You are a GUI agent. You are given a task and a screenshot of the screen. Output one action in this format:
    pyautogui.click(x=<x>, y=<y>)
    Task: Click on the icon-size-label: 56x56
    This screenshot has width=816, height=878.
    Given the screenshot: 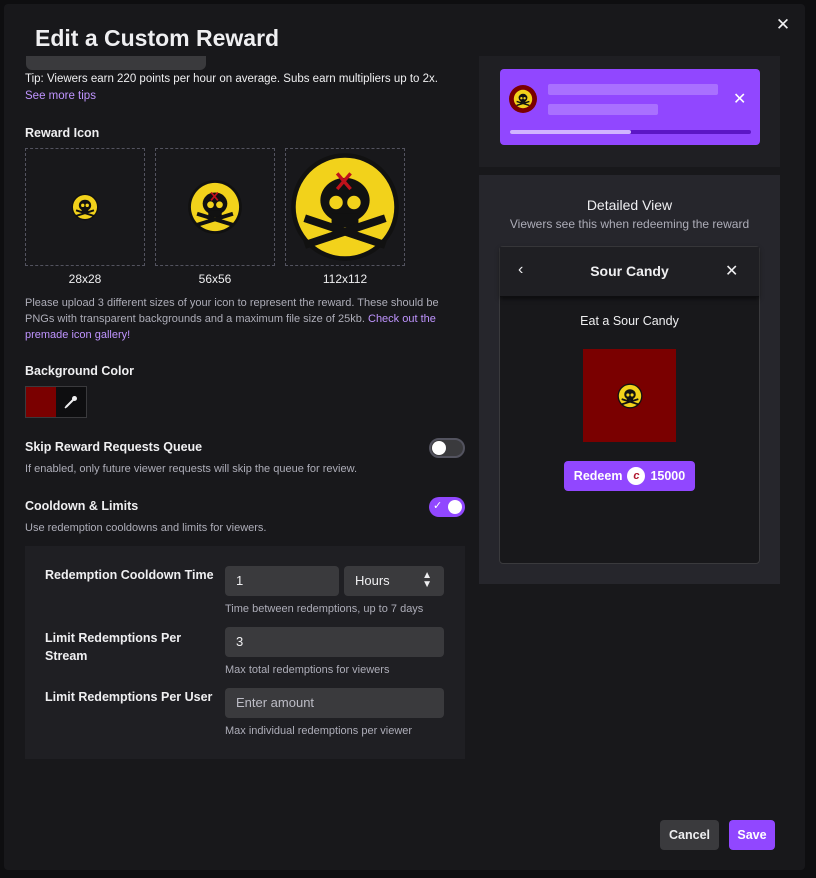 What is the action you would take?
    pyautogui.click(x=215, y=279)
    